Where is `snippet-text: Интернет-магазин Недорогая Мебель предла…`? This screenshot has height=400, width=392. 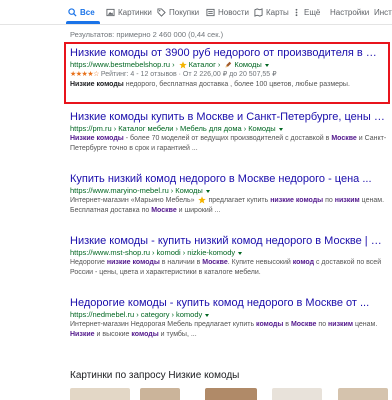
snippet-text: Интернет-магазин Недорогая Мебель предла… is located at coordinates (163, 324).